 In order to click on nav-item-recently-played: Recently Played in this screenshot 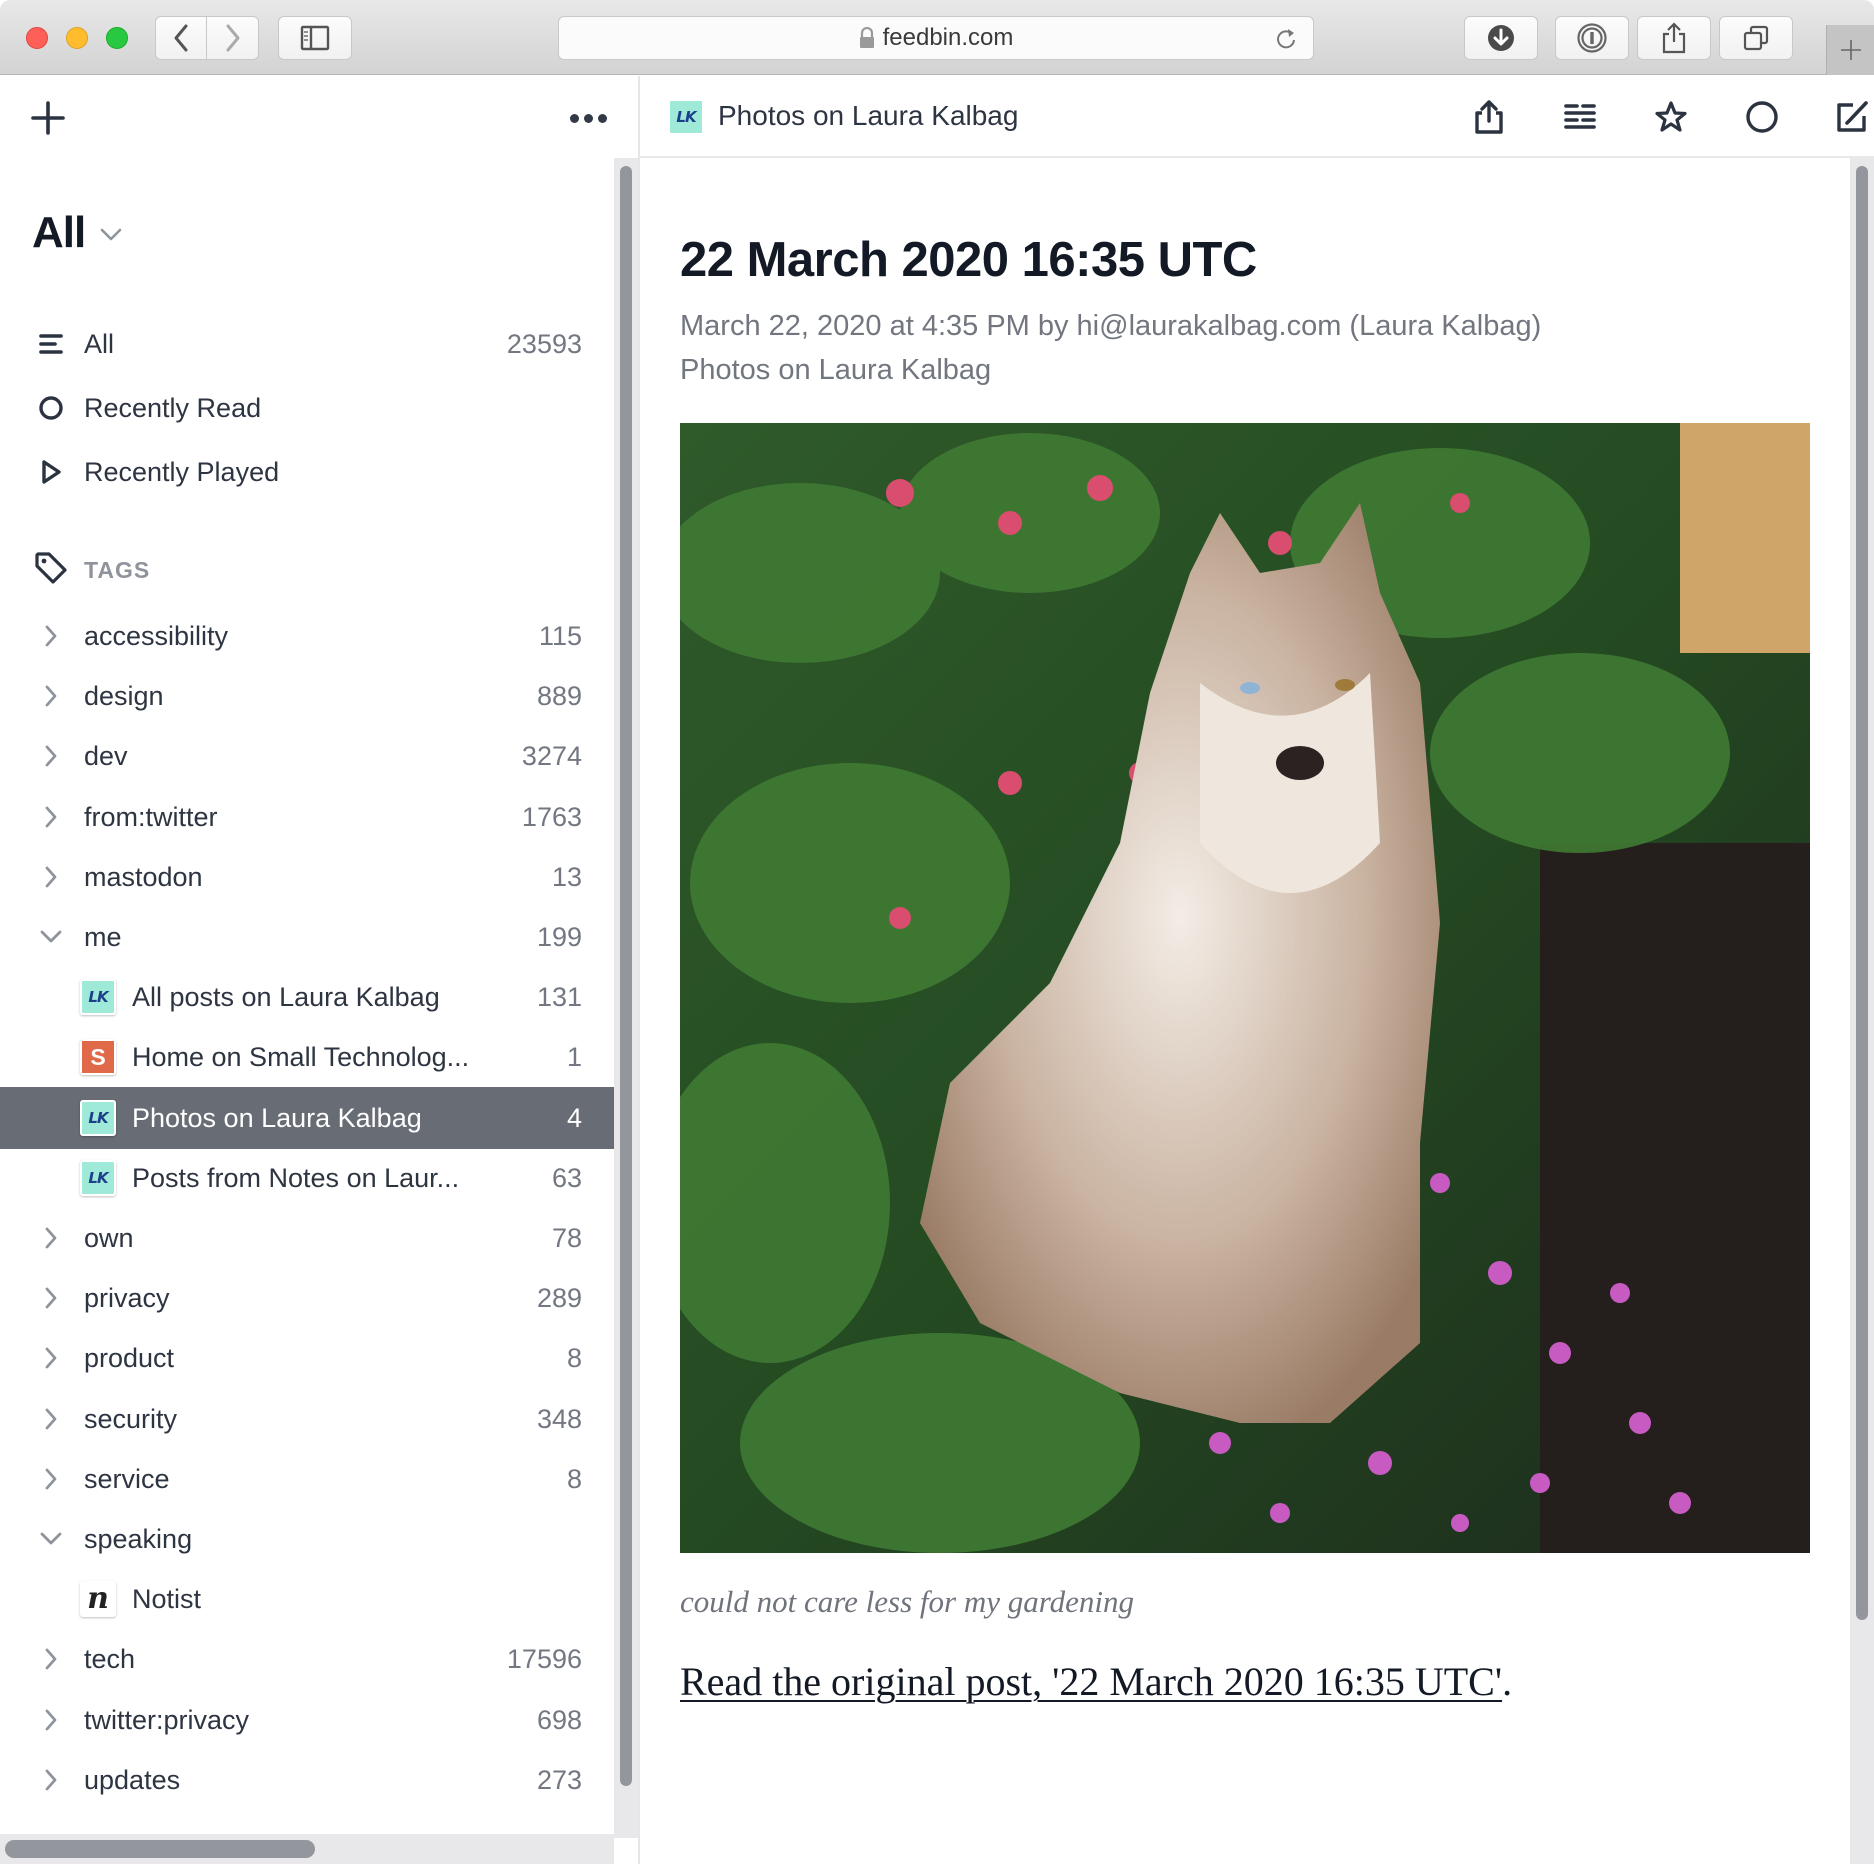, I will do `click(307, 472)`.